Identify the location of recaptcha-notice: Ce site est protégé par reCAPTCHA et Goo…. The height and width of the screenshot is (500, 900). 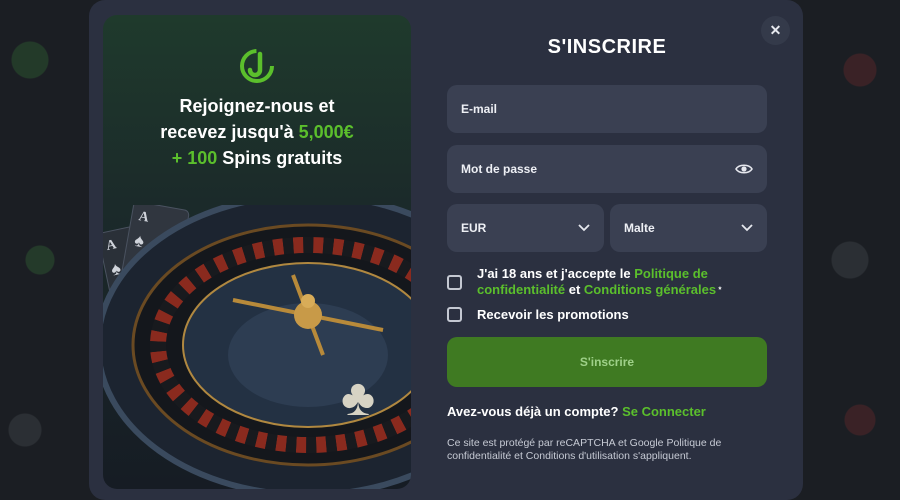
(584, 449).